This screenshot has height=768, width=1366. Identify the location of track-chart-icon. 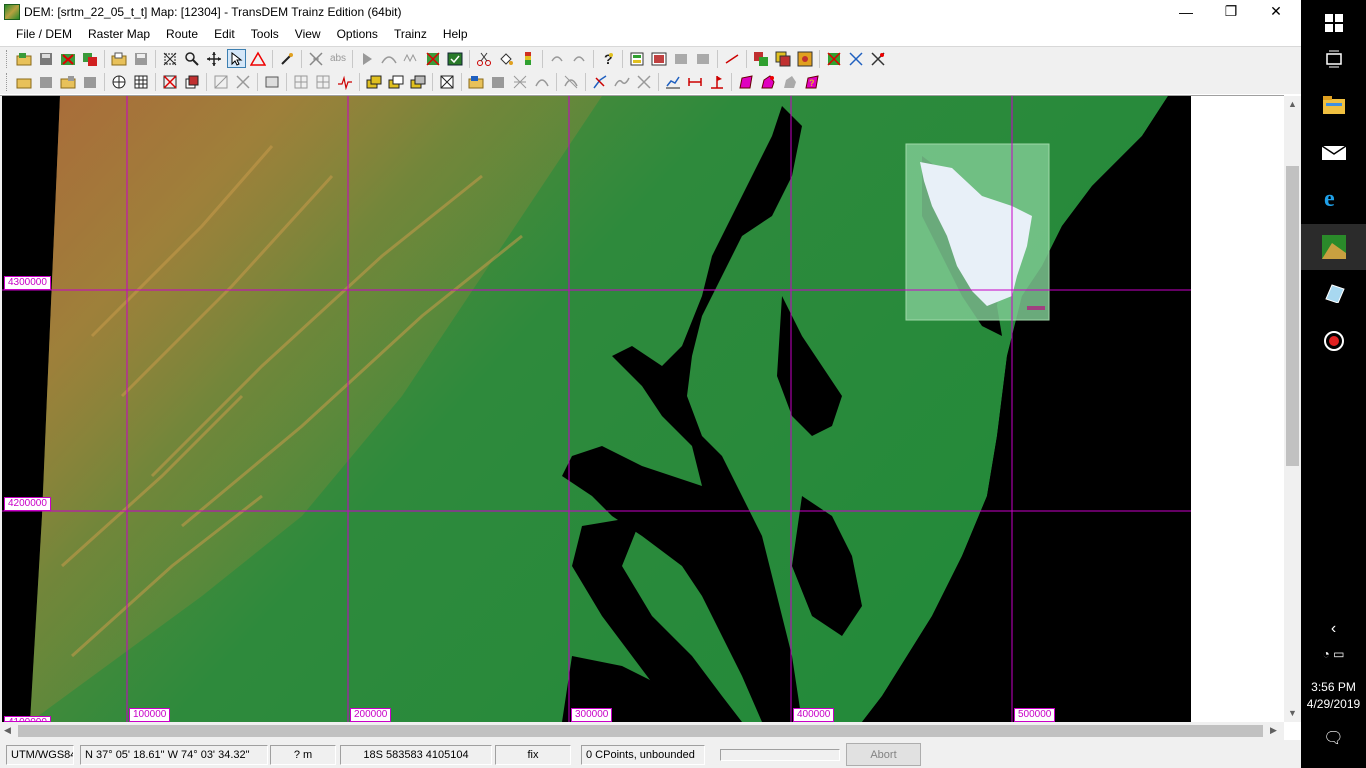
(673, 82).